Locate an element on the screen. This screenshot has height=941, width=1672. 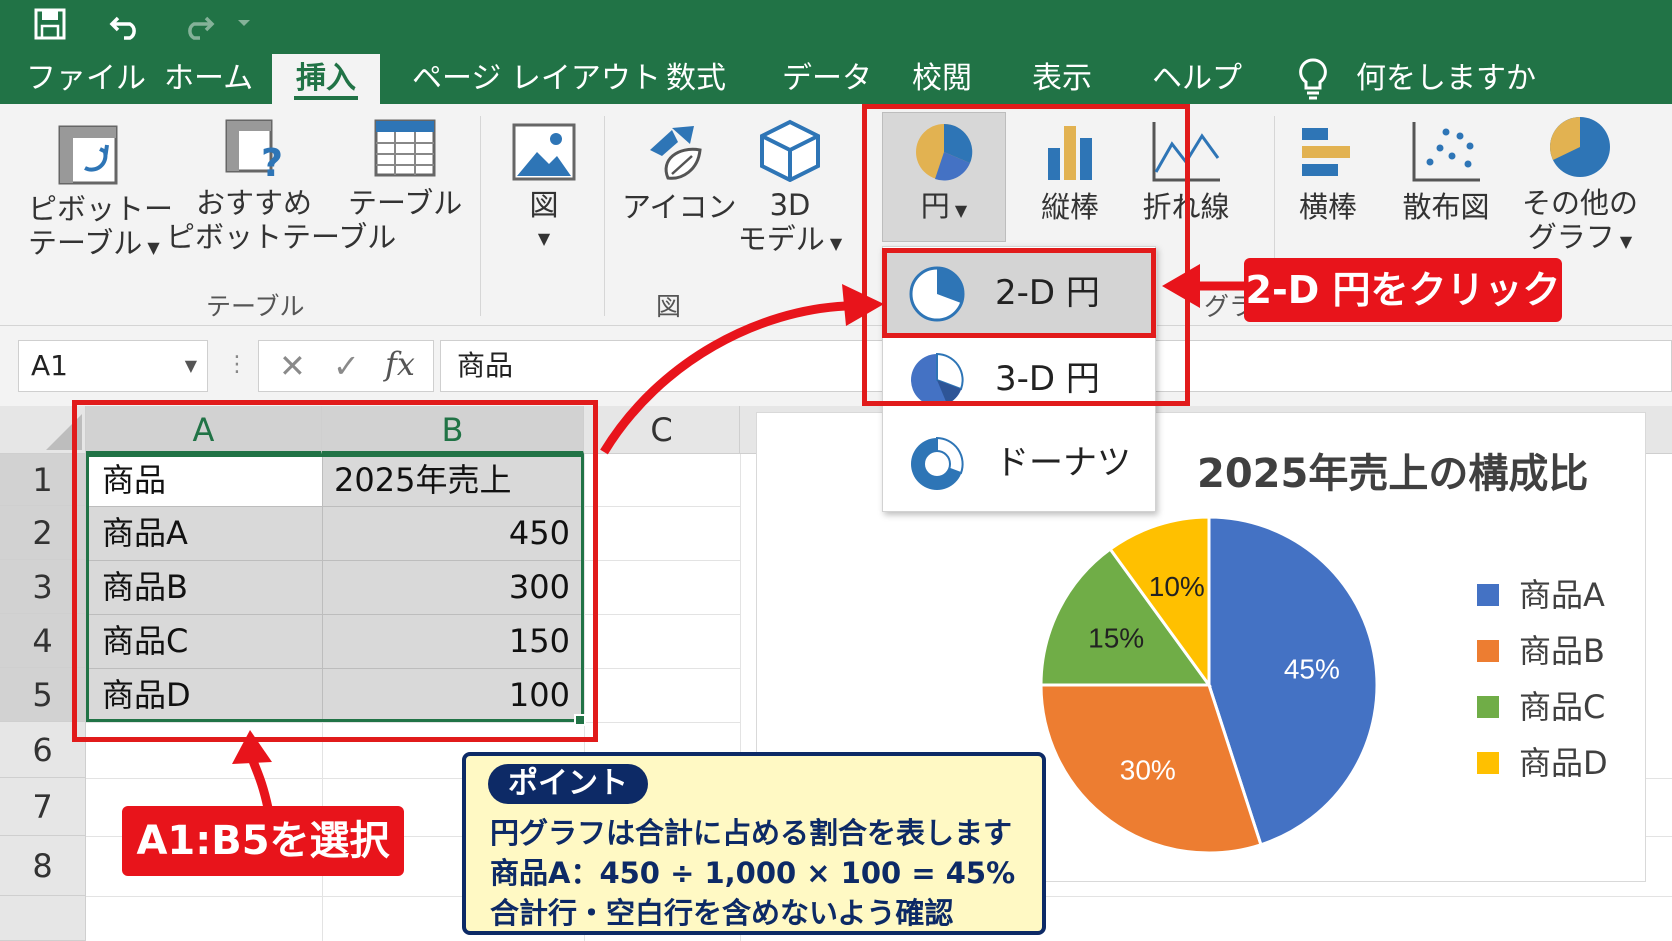
3d-models-label-2-text: モデル is located at coordinates (781, 239).